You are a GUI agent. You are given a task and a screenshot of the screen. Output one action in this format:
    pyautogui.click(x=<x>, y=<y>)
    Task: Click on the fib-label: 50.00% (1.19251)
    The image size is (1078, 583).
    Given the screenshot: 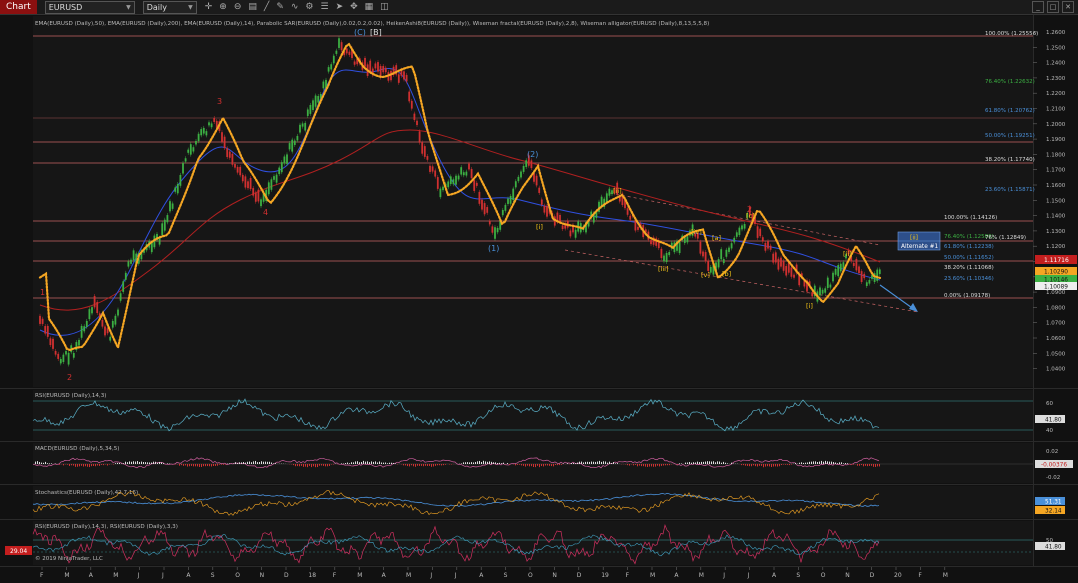 What is the action you would take?
    pyautogui.click(x=1010, y=136)
    